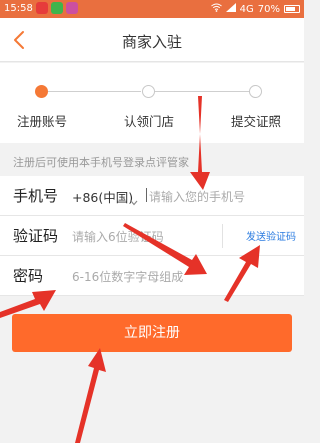  Describe the element at coordinates (271, 235) in the screenshot. I see `send-code-button: 发送验证码` at that location.